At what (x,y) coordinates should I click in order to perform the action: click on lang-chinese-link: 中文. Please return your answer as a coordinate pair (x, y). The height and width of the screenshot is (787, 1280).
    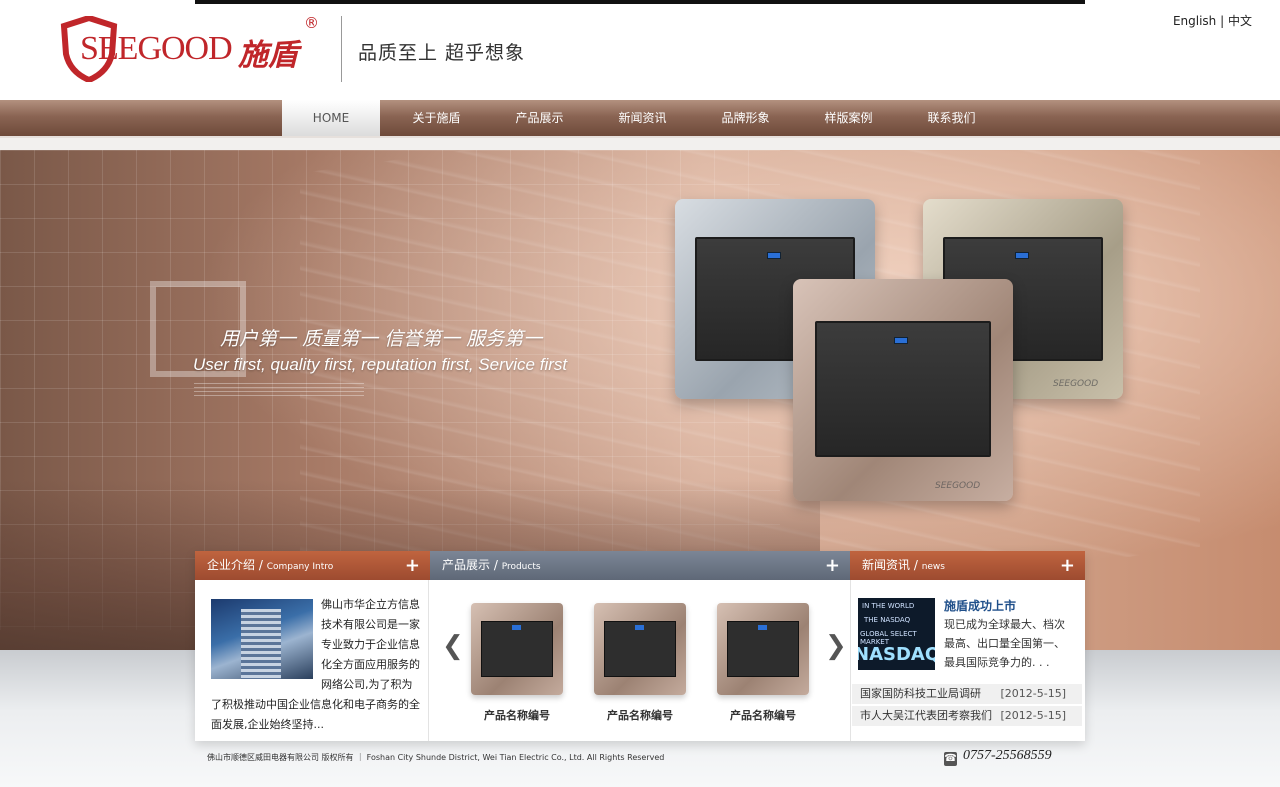
    Looking at the image, I should click on (1240, 21).